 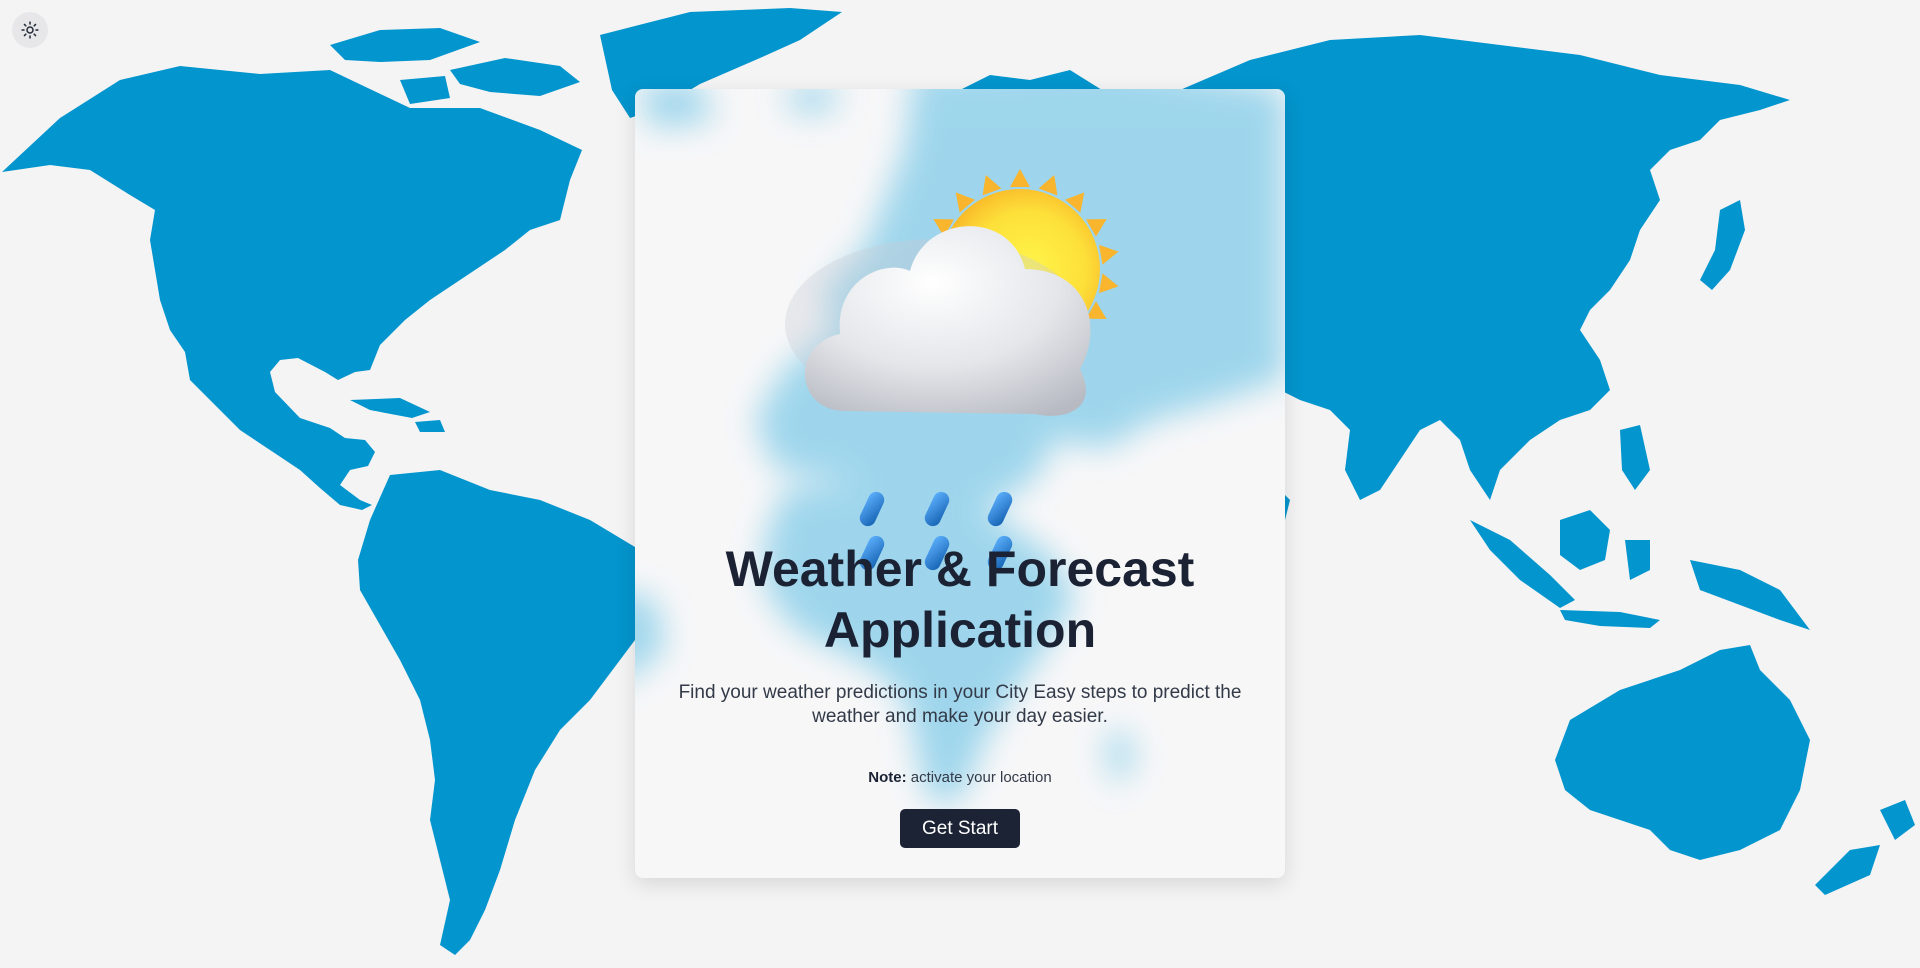 What do you see at coordinates (960, 569) in the screenshot?
I see `title-line-1: Weather & Forecast` at bounding box center [960, 569].